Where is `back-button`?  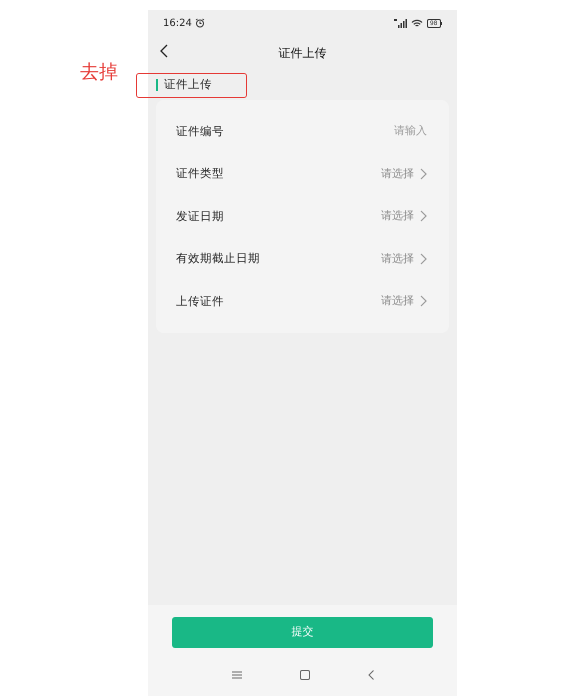
back-button is located at coordinates (164, 51).